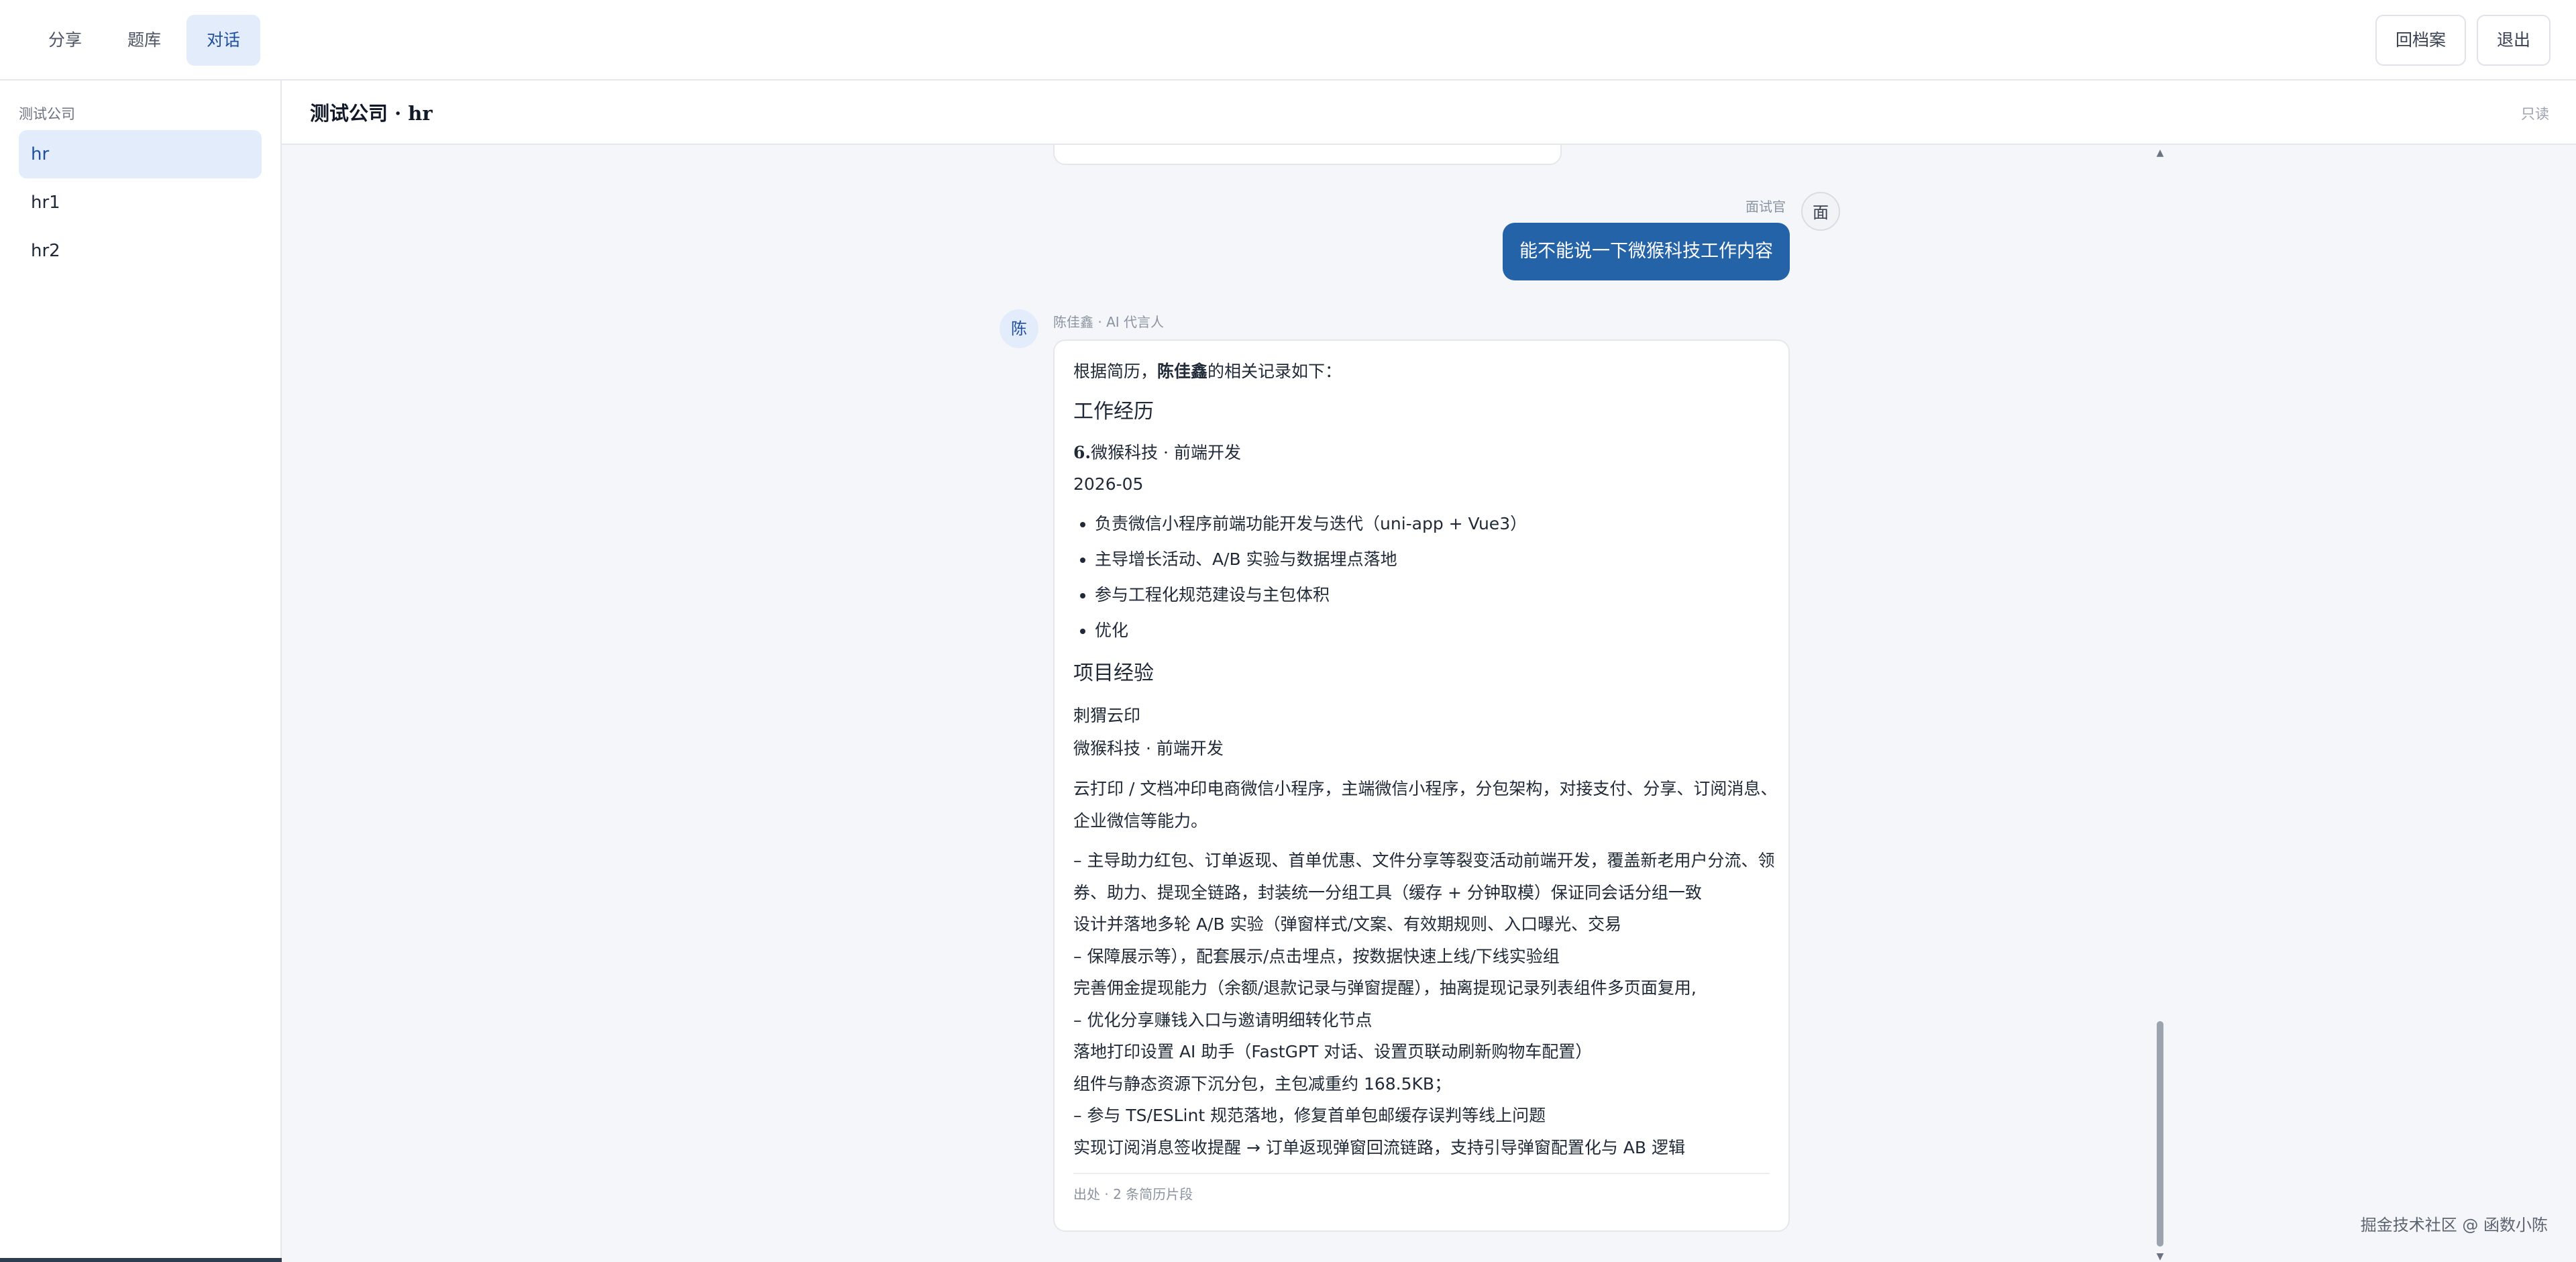 The image size is (2576, 1262). Describe the element at coordinates (1148, 748) in the screenshot. I see `project-role: 微猴科技 · 前端开发` at that location.